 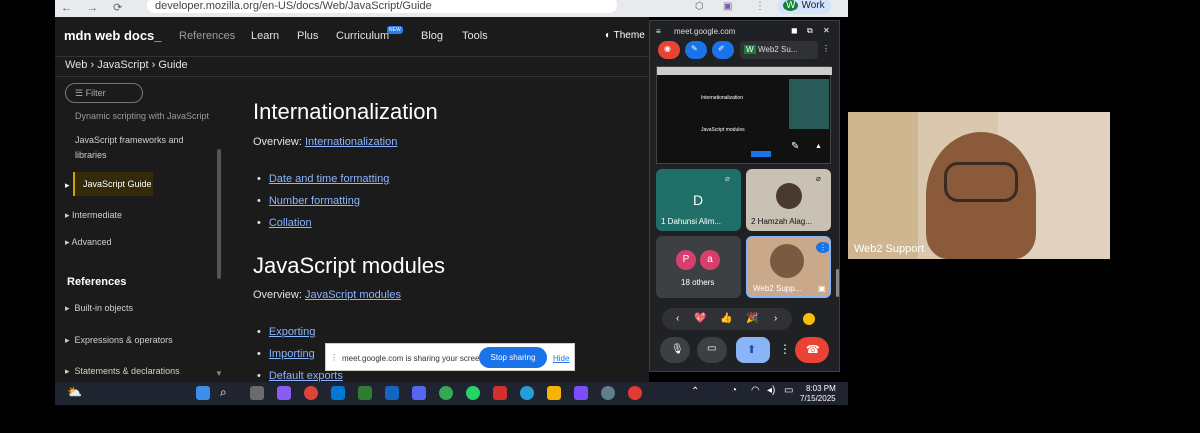 What do you see at coordinates (727, 6) in the screenshot?
I see `extension-icon: ▣` at bounding box center [727, 6].